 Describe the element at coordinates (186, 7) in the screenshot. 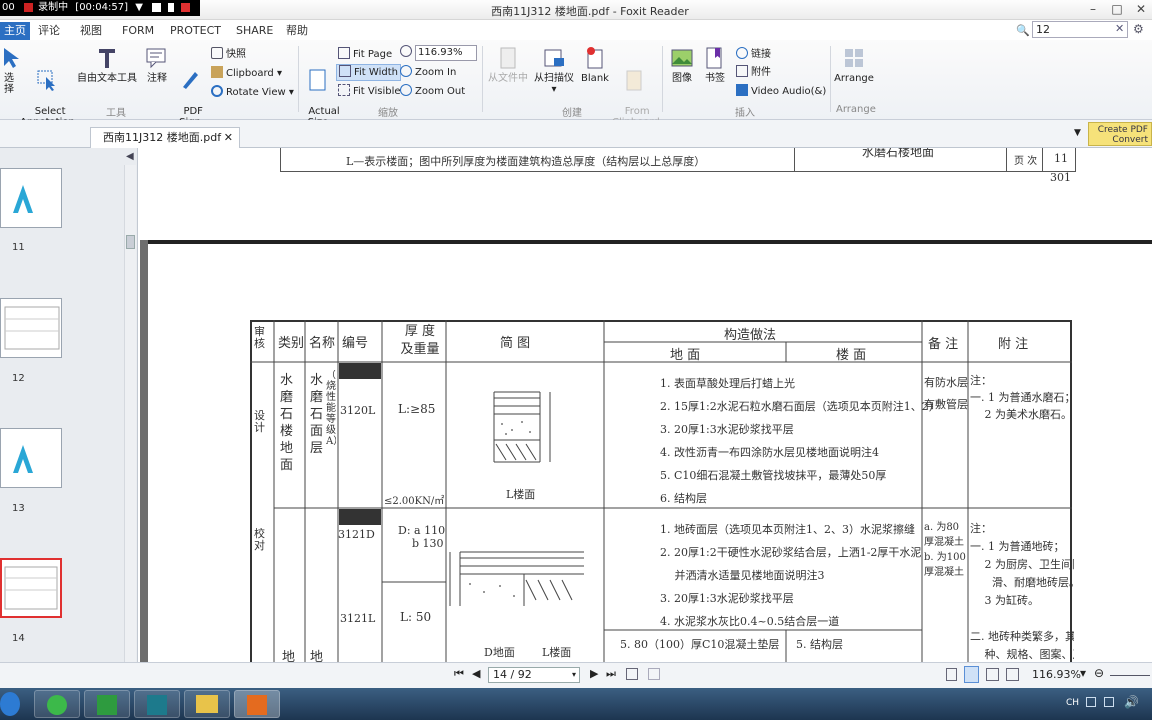

I see `stop-icon` at that location.